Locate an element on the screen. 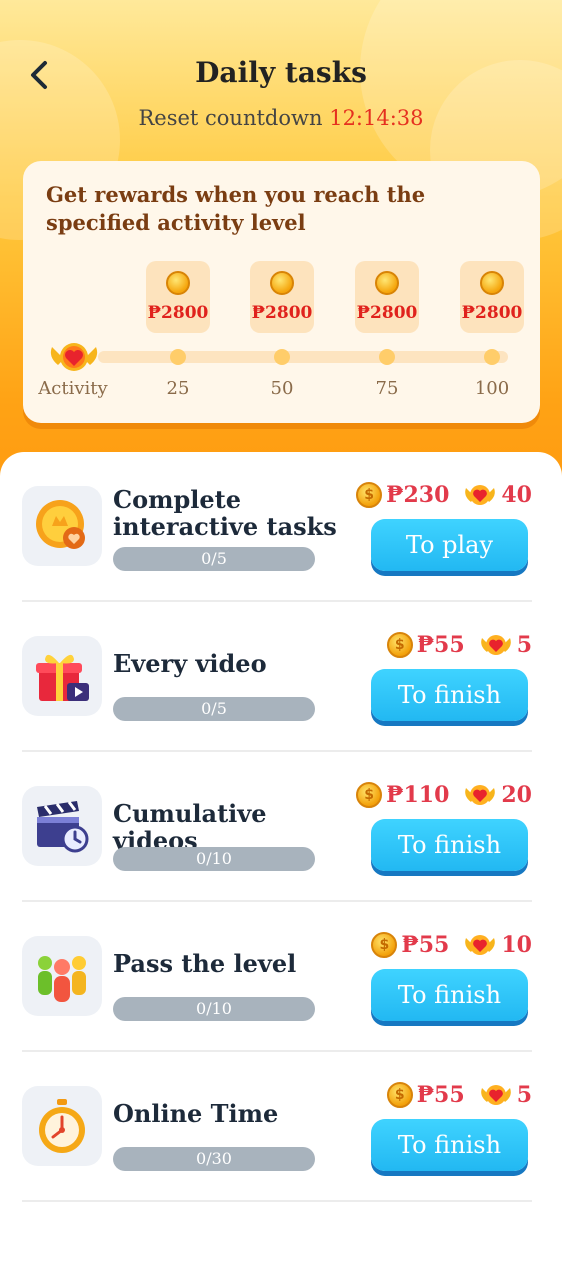 The image size is (562, 1280). level-label: 75 is located at coordinates (387, 388).